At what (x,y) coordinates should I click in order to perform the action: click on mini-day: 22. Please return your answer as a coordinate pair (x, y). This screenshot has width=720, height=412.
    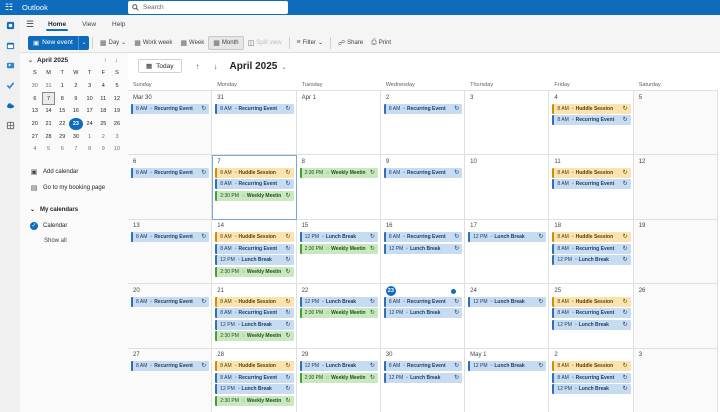
    Looking at the image, I should click on (62, 124).